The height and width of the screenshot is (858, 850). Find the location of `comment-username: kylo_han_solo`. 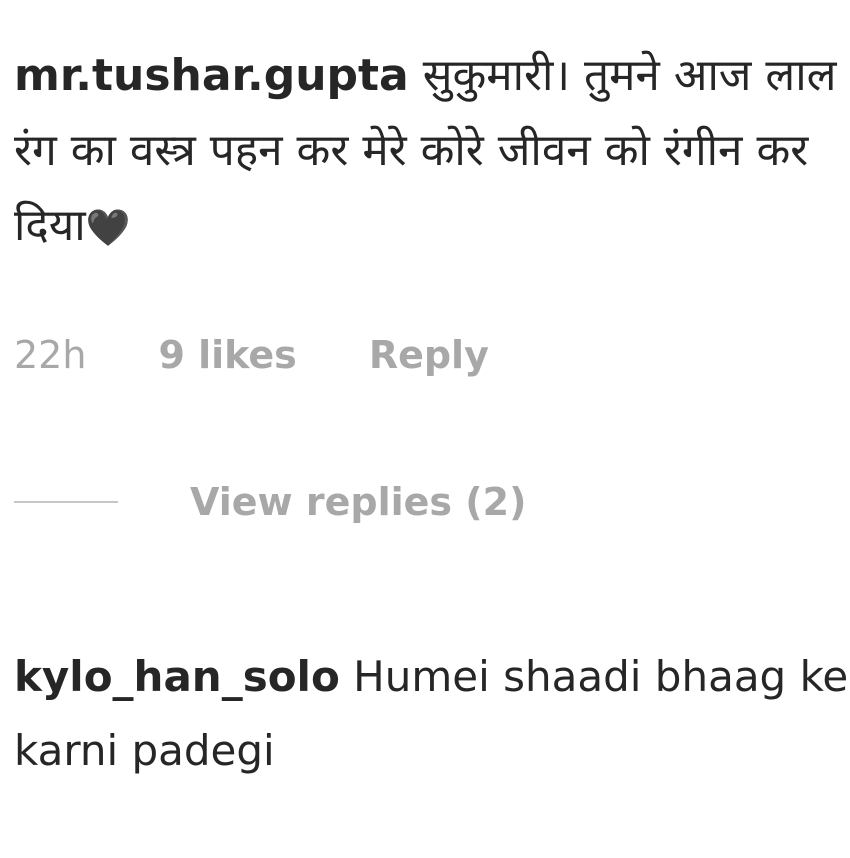

comment-username: kylo_han_solo is located at coordinates (177, 676).